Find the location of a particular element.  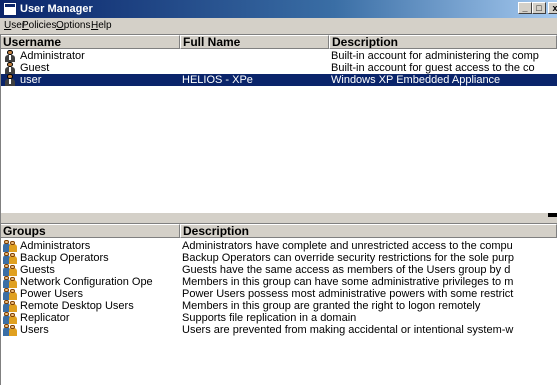

menu-bar: User Policies Options Help is located at coordinates (278, 26).